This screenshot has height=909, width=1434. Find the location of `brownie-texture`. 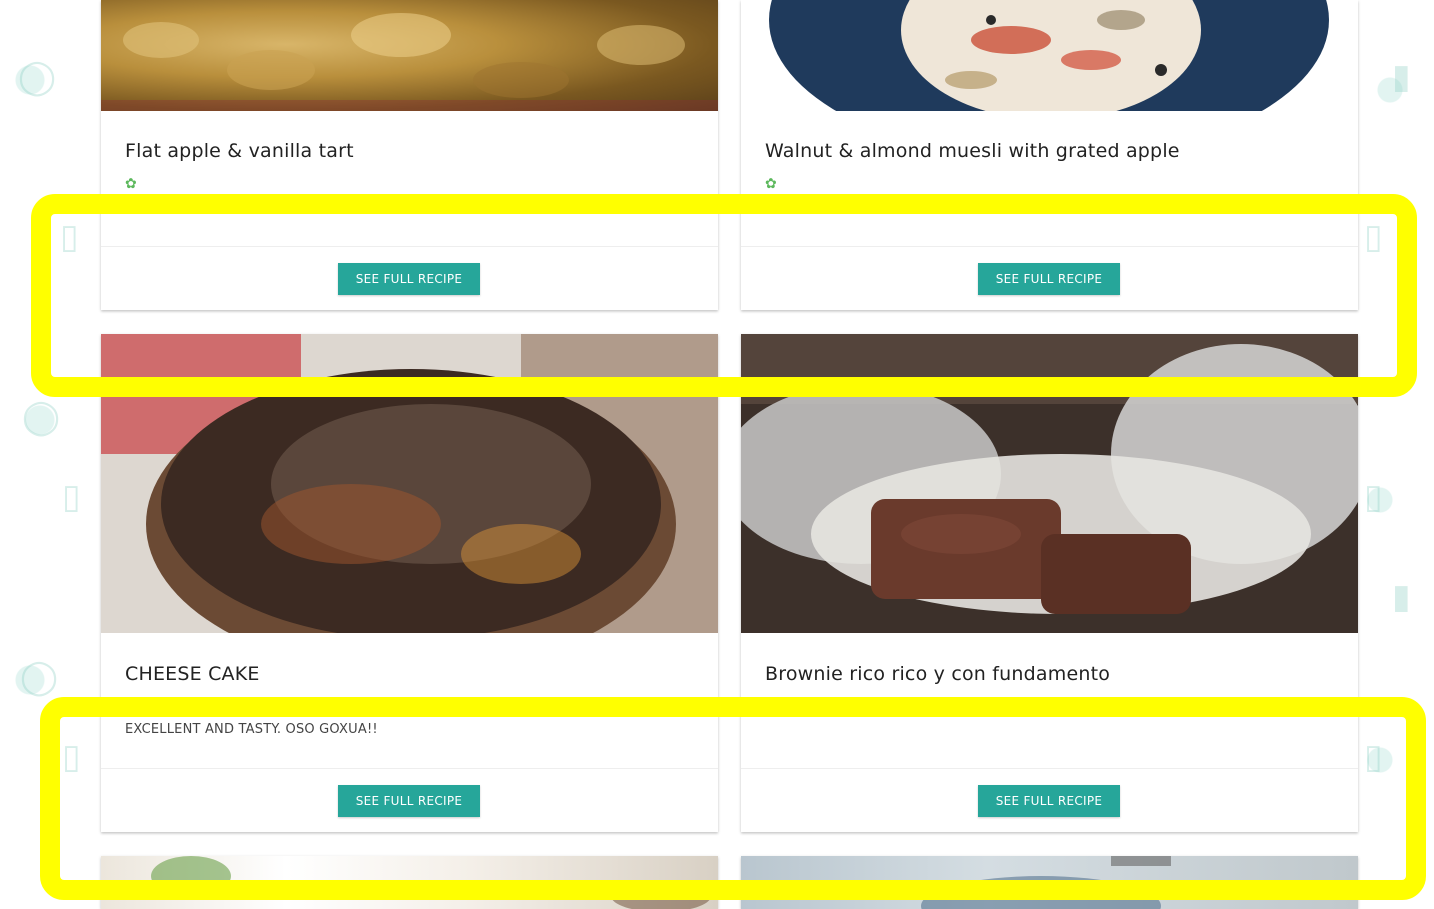

brownie-texture is located at coordinates (1049, 483).